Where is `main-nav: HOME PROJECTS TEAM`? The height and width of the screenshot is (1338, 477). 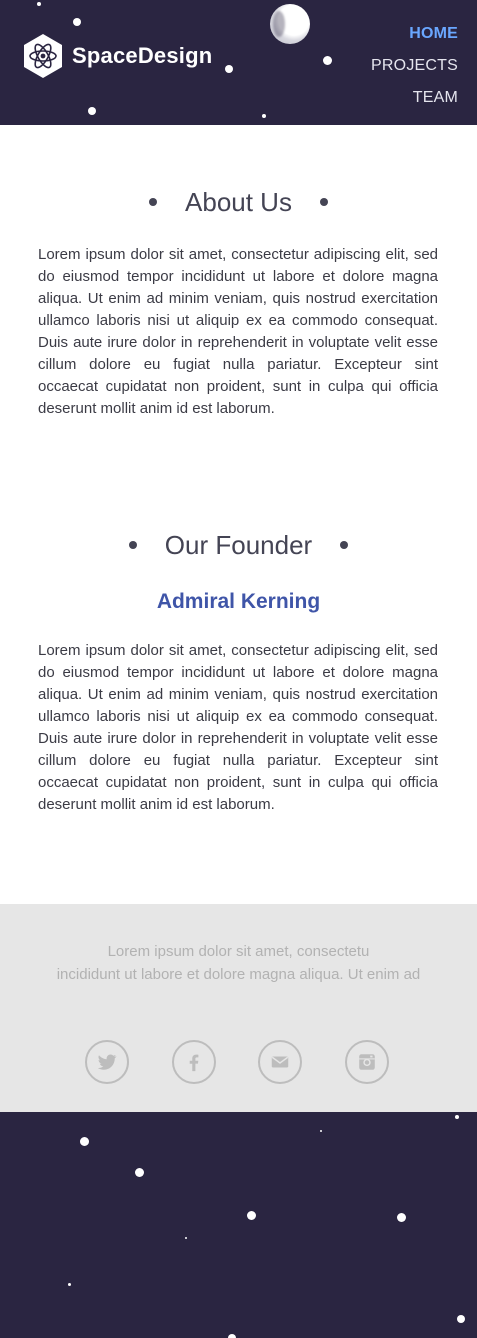 main-nav: HOME PROJECTS TEAM is located at coordinates (414, 66).